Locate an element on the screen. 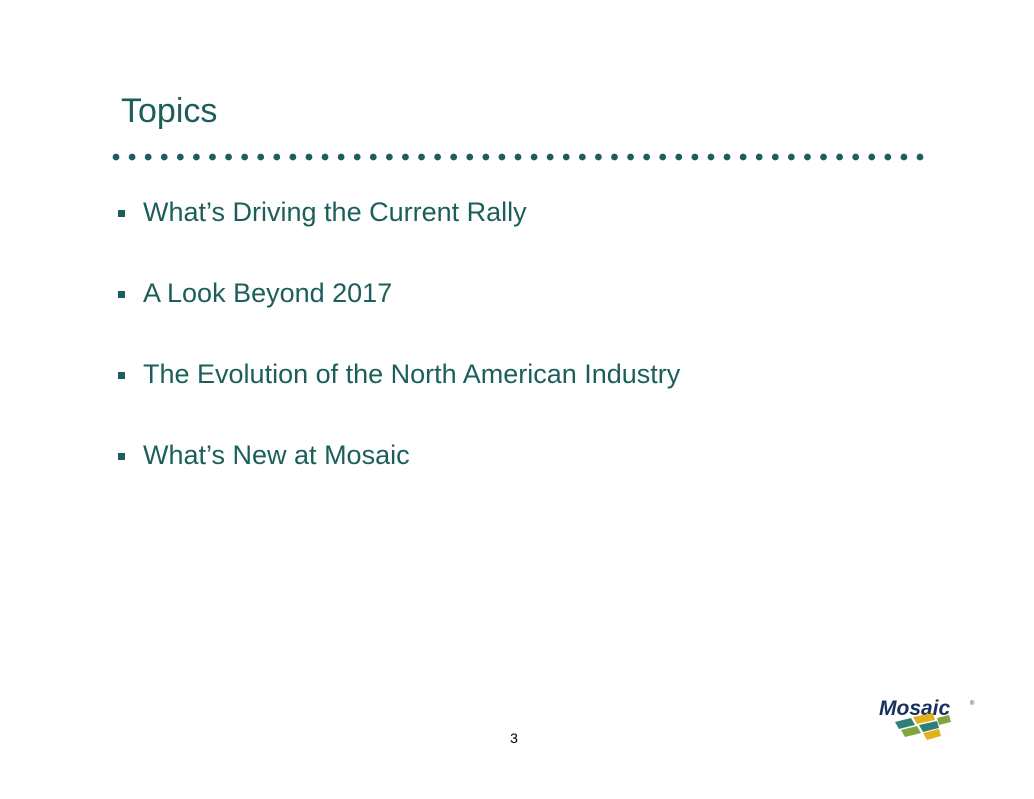  logo-wordmark: Mosaic is located at coordinates (915, 708).